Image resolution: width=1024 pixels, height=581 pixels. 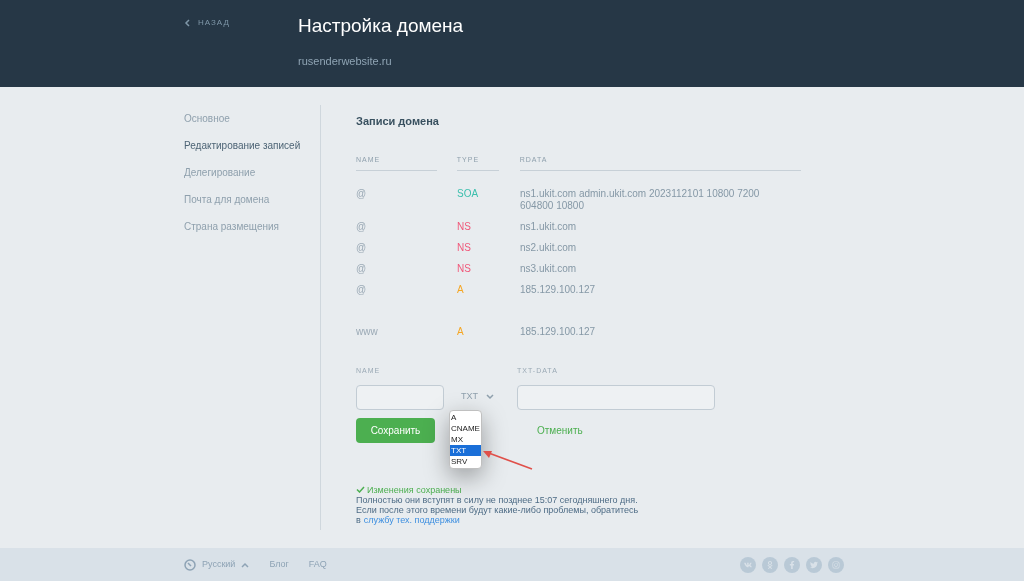 What do you see at coordinates (245, 564) in the screenshot?
I see `chevron-up-icon` at bounding box center [245, 564].